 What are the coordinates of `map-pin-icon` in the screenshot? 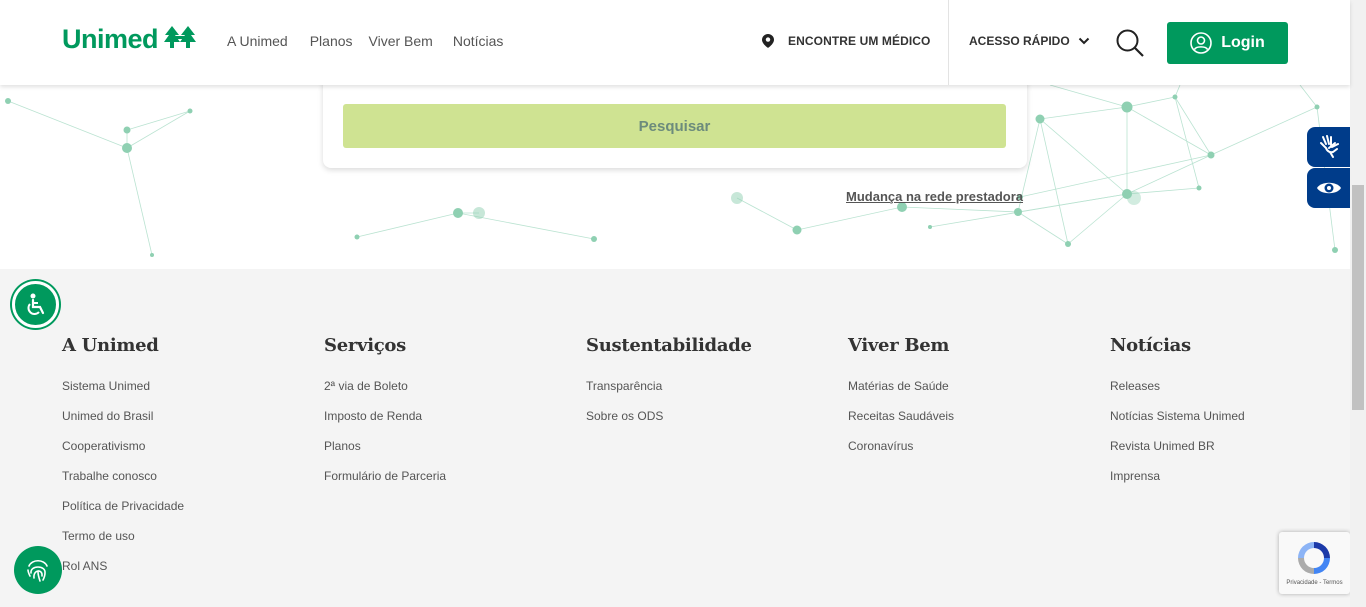 It's located at (768, 41).